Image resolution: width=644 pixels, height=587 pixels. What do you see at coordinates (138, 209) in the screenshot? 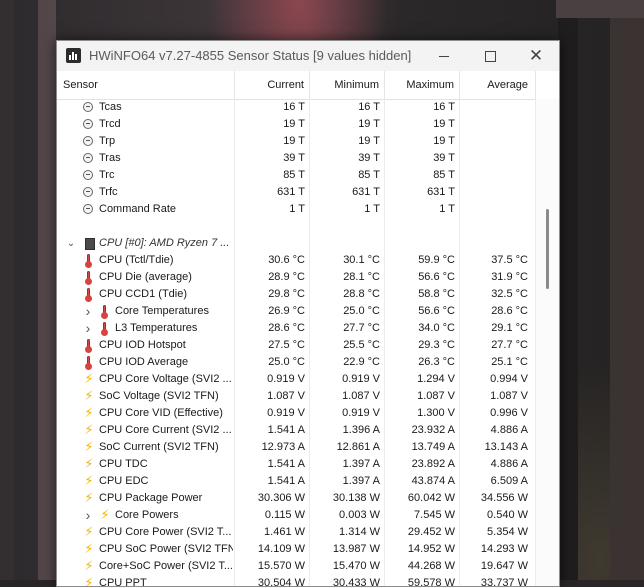
I see `sensor-label: Command Rate` at bounding box center [138, 209].